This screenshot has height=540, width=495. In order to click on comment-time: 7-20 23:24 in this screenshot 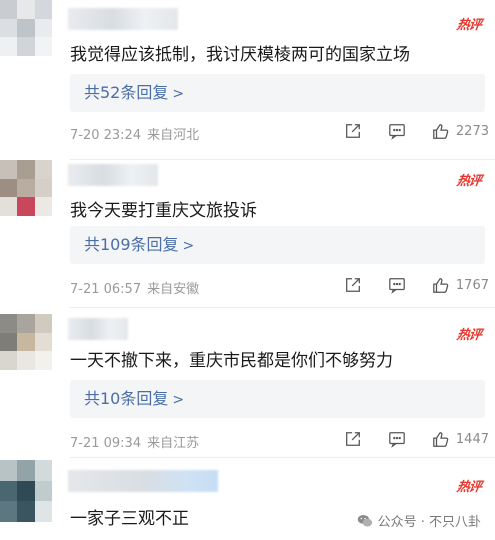, I will do `click(106, 135)`.